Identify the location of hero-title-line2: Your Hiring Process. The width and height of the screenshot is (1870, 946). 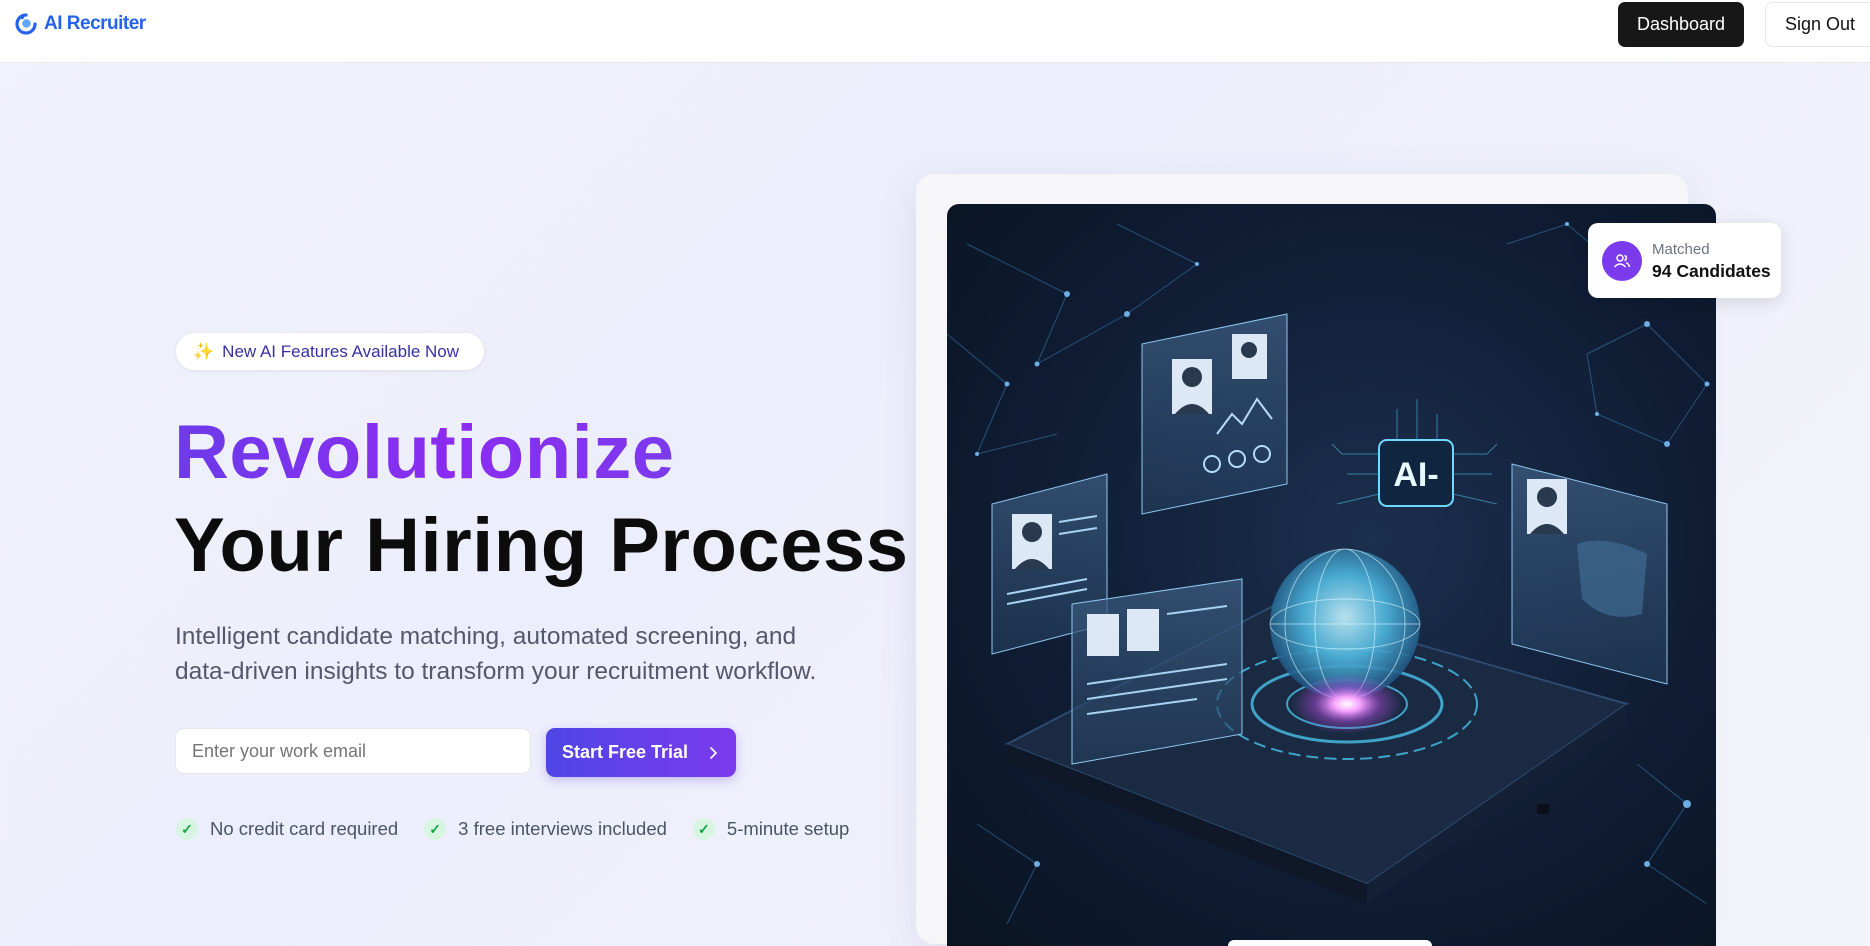
(541, 545).